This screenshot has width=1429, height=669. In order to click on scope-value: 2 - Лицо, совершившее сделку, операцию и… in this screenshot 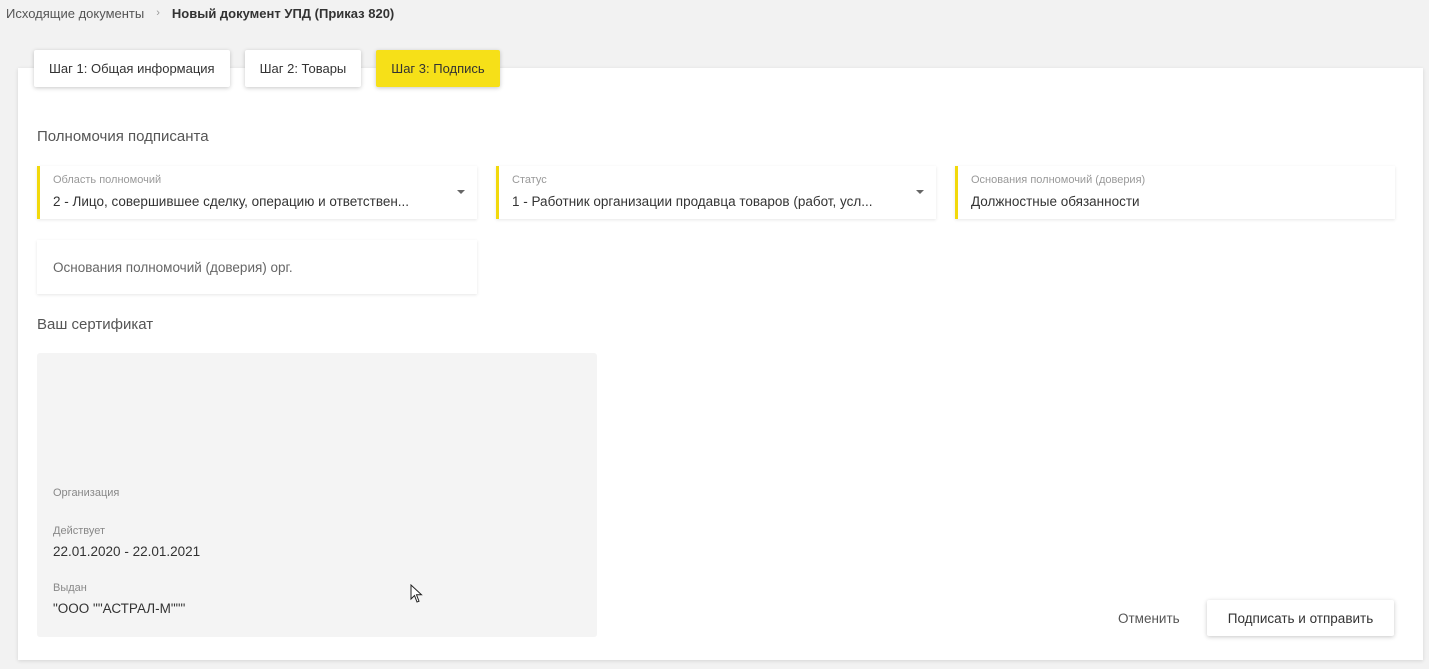, I will do `click(231, 201)`.